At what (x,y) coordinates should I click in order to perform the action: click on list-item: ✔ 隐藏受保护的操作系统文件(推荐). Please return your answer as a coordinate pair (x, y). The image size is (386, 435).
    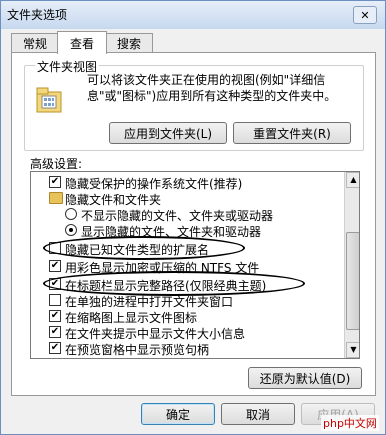
    Looking at the image, I should click on (187, 182).